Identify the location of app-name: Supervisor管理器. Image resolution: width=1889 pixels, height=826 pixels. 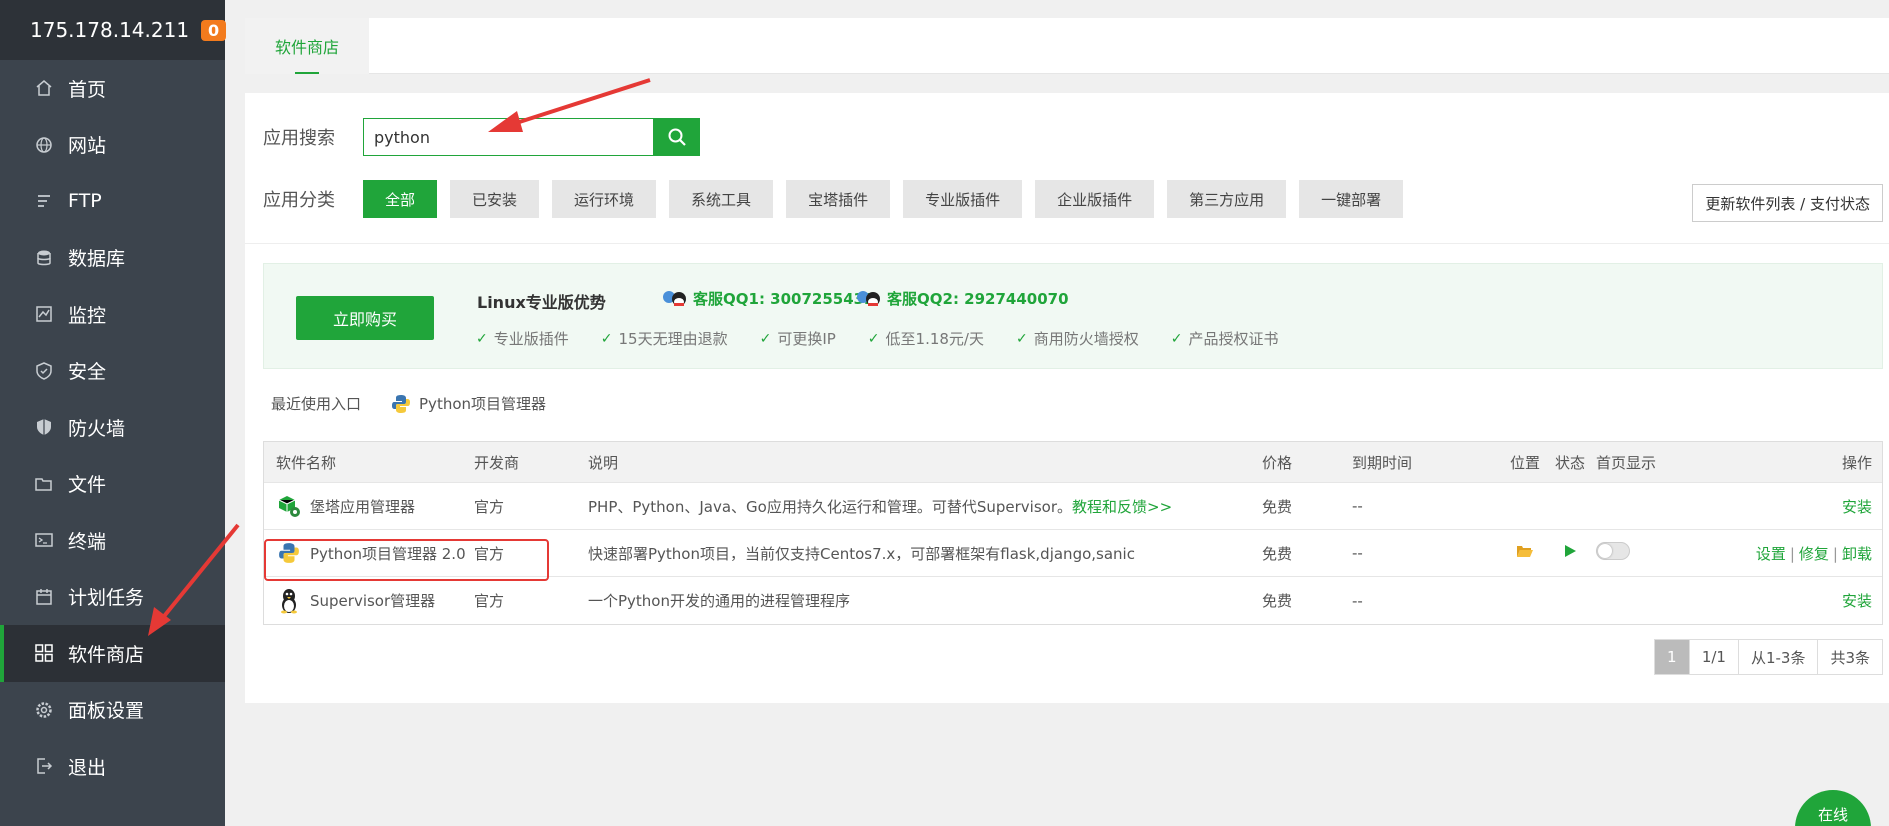
(372, 600).